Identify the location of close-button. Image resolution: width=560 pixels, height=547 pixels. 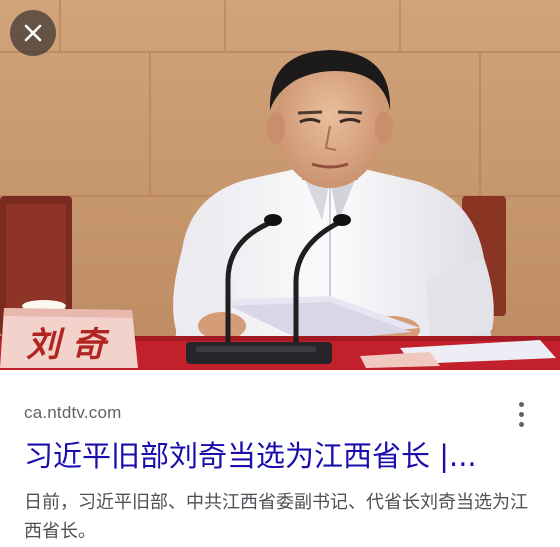
(33, 33).